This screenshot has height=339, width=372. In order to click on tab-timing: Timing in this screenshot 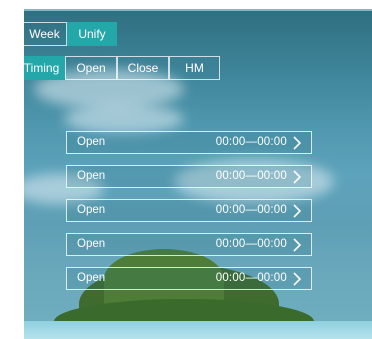, I will do `click(44, 68)`.